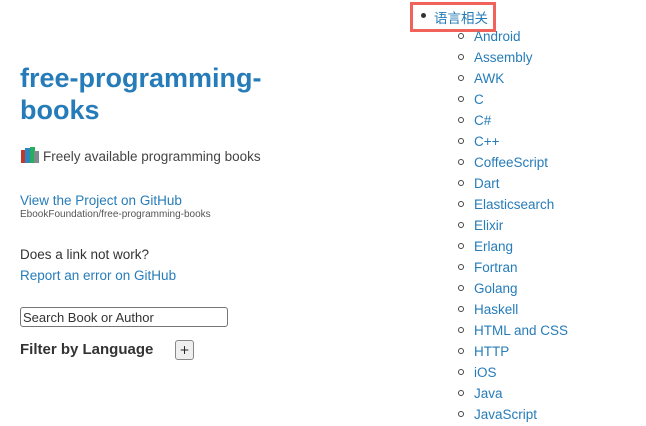 The width and height of the screenshot is (646, 426). Describe the element at coordinates (513, 141) in the screenshot. I see `language-list-item: C++` at that location.